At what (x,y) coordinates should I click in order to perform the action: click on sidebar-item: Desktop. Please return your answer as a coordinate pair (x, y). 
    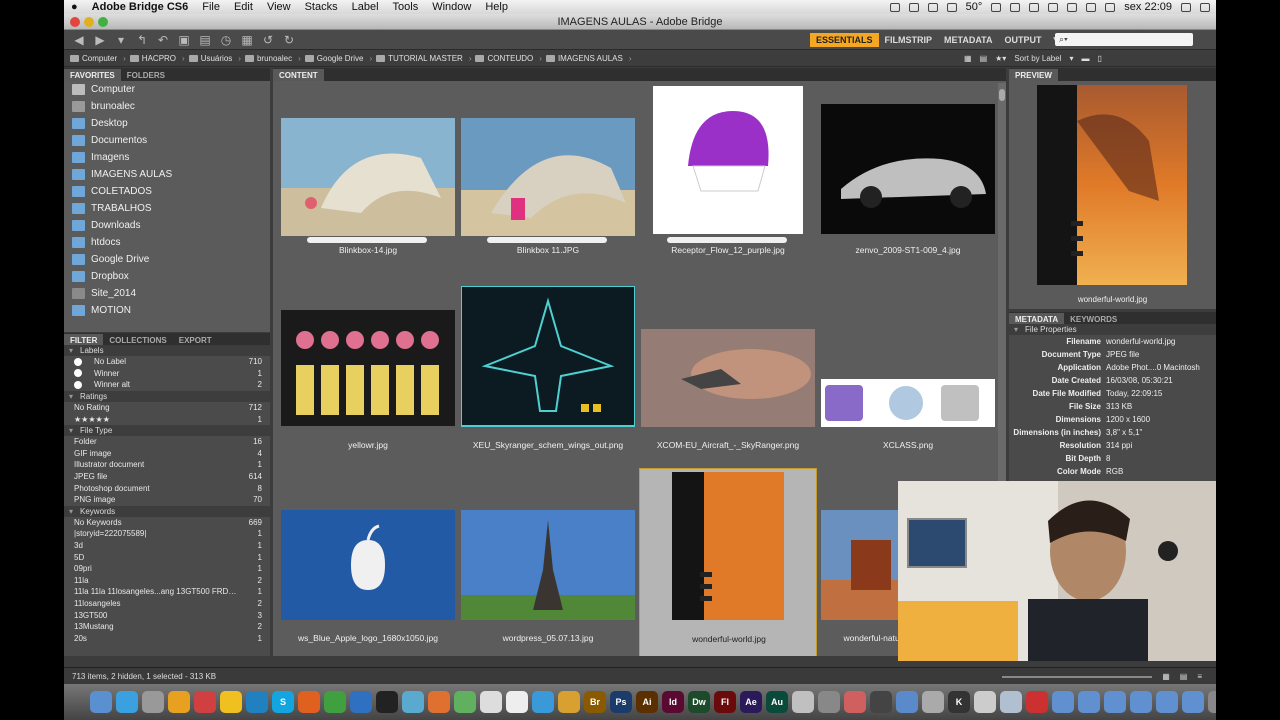
    Looking at the image, I should click on (167, 123).